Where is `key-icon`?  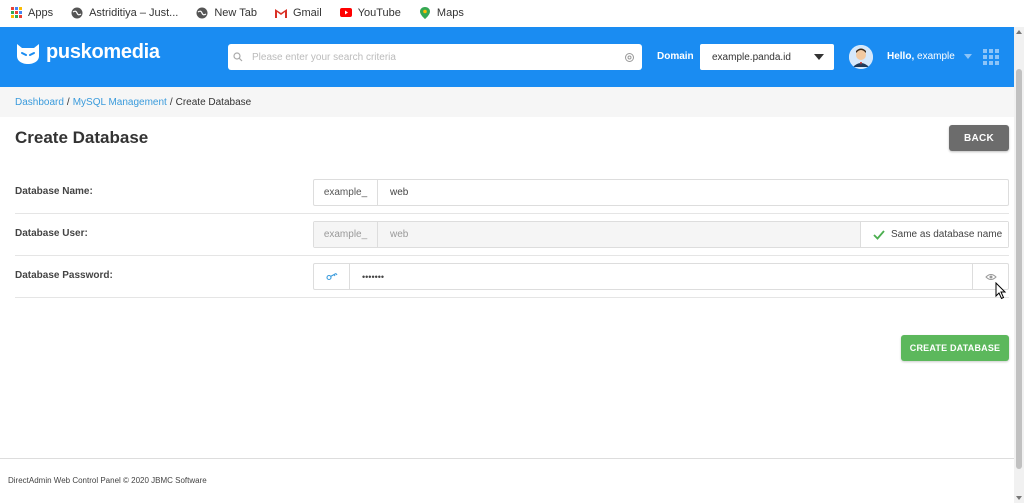 key-icon is located at coordinates (331, 277).